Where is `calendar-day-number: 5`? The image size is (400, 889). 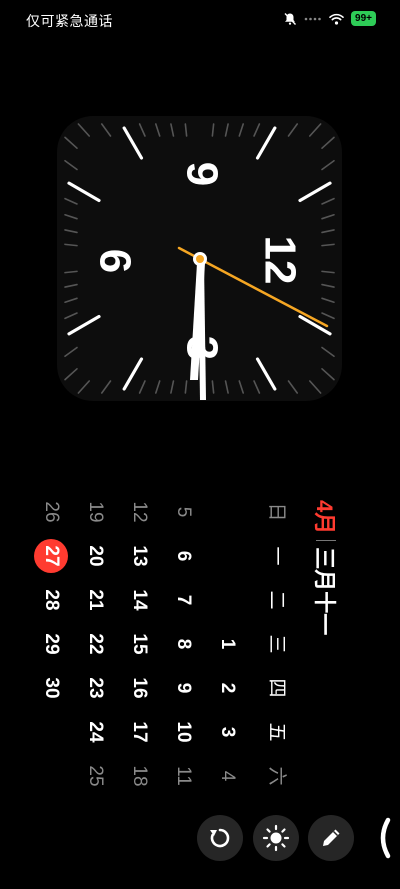
calendar-day-number: 5 is located at coordinates (183, 512).